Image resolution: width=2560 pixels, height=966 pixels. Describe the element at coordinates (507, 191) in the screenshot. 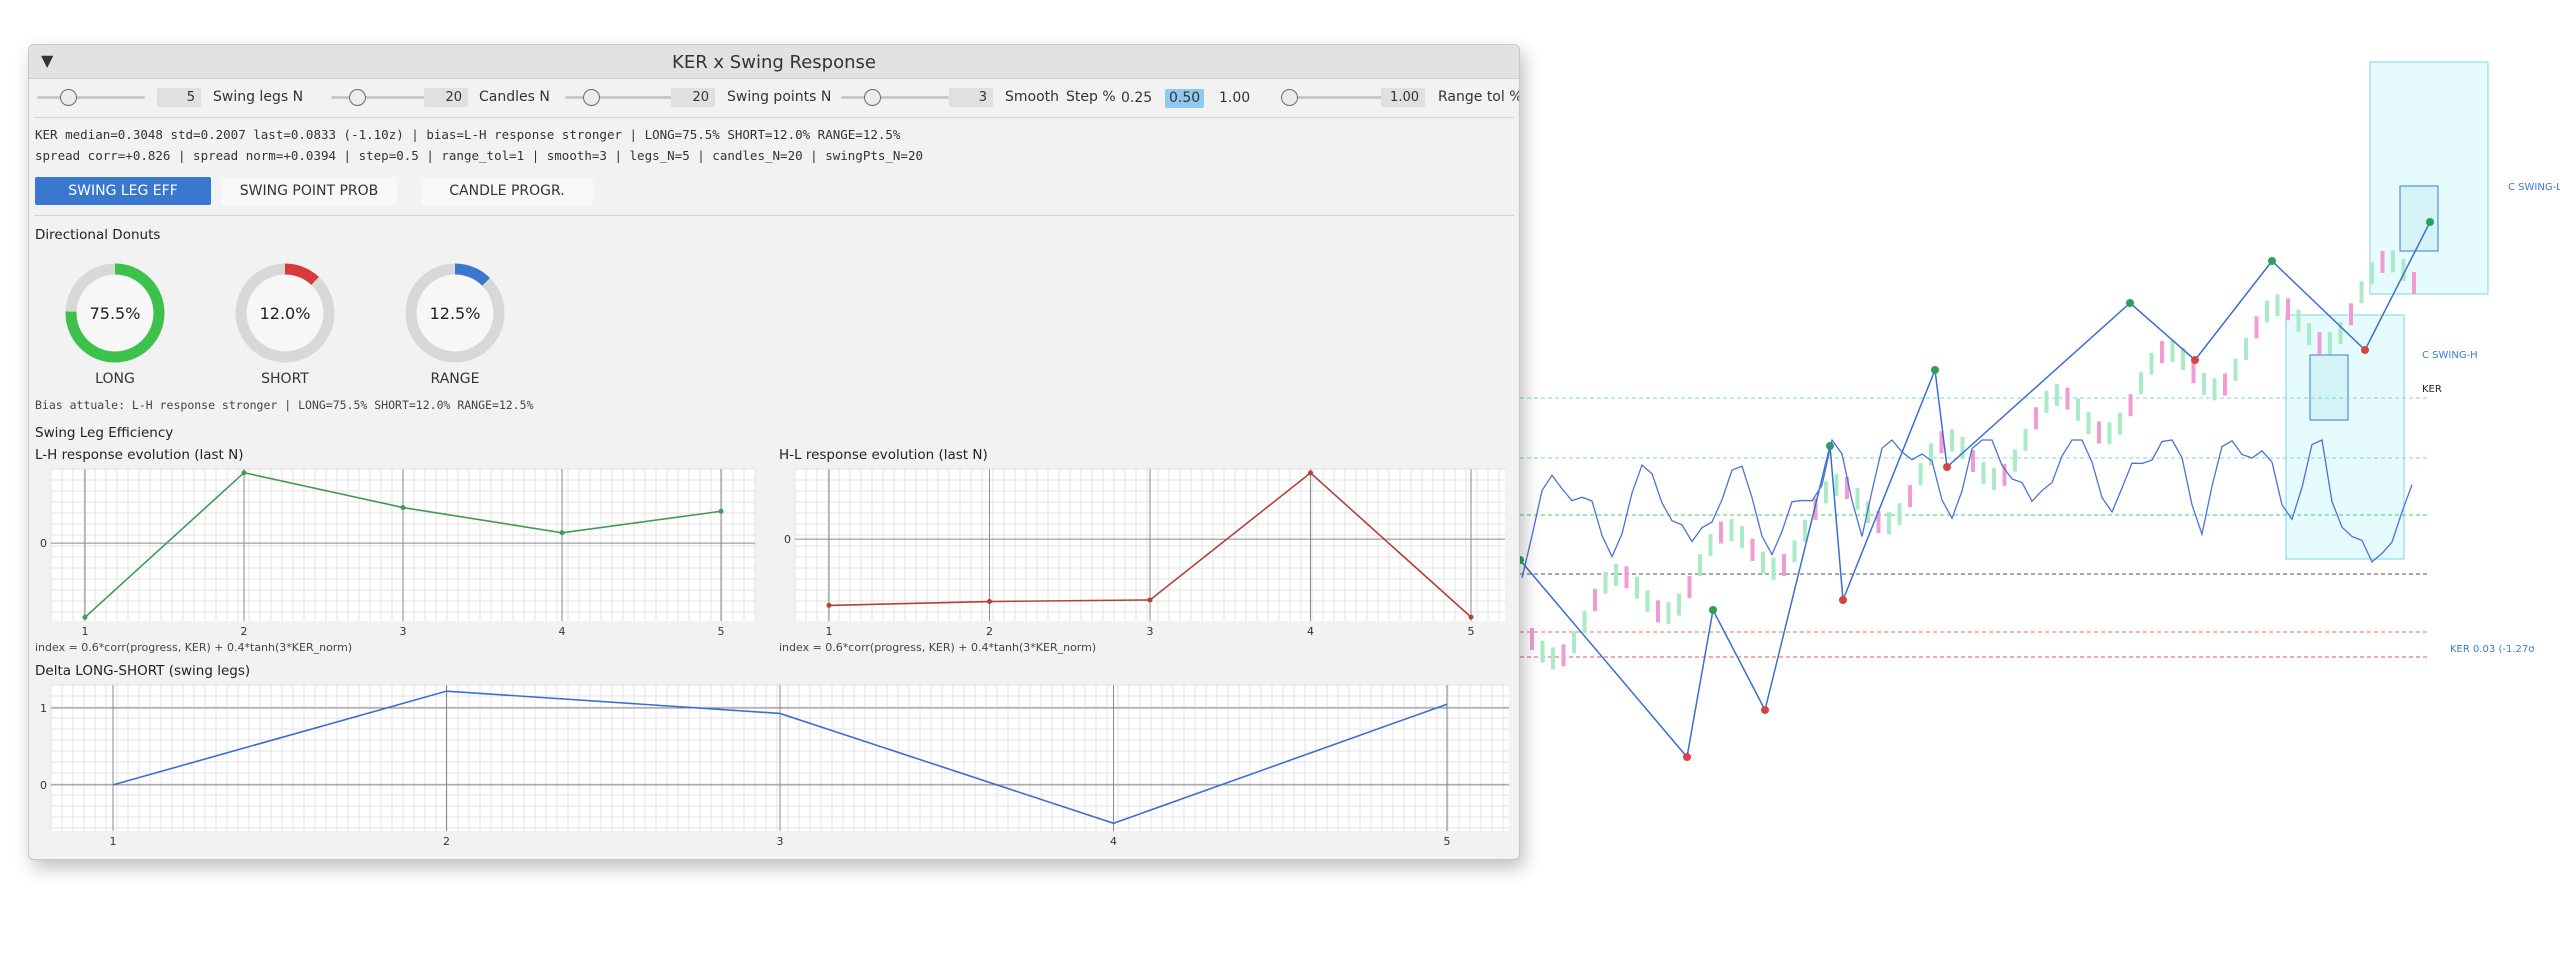

I see `tab-candle-progr: CANDLE PROGR.` at that location.